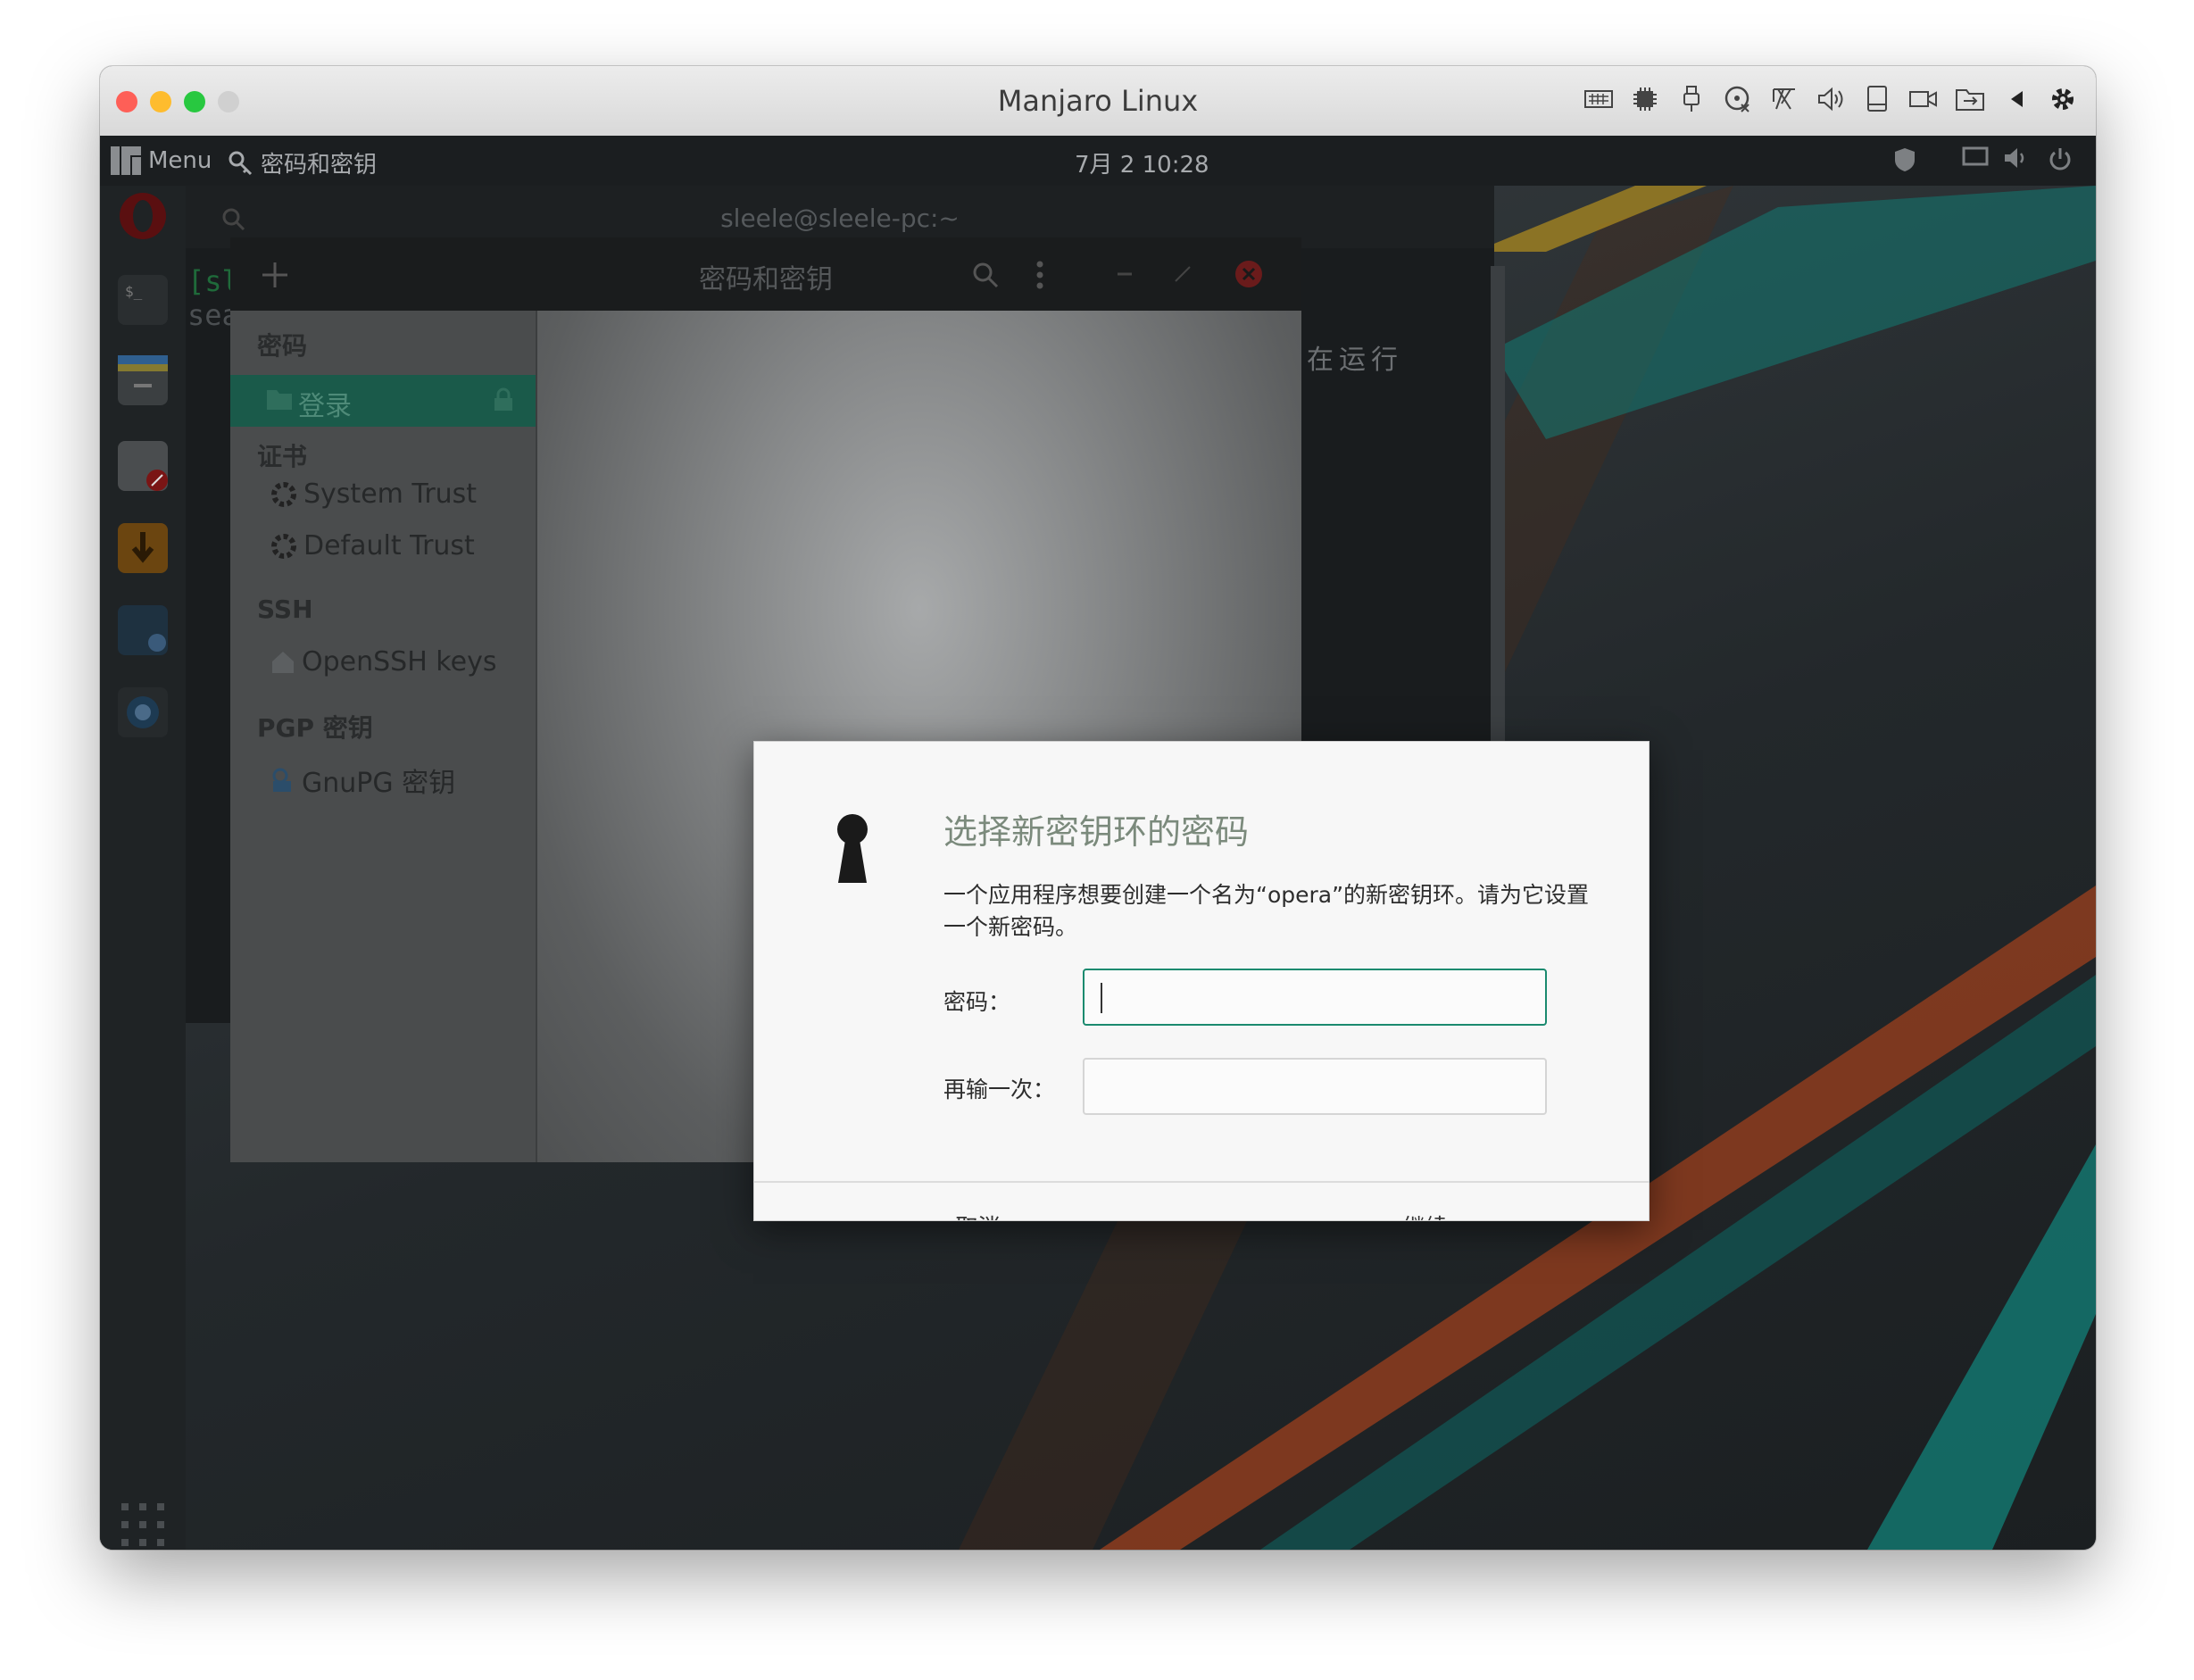  What do you see at coordinates (315, 728) in the screenshot?
I see `pgp-heading: PGP 密钥` at bounding box center [315, 728].